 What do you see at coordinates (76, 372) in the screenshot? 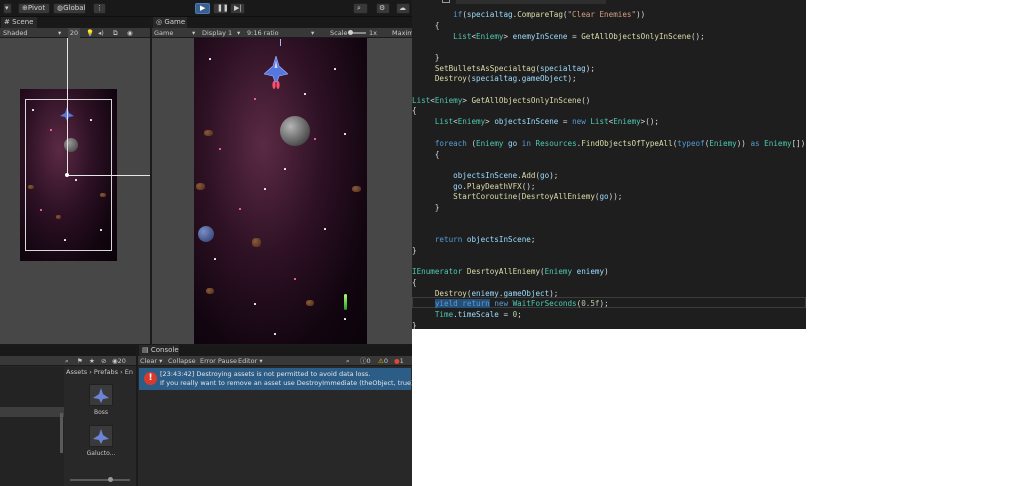
I see `breadcrumb-item: Assets` at bounding box center [76, 372].